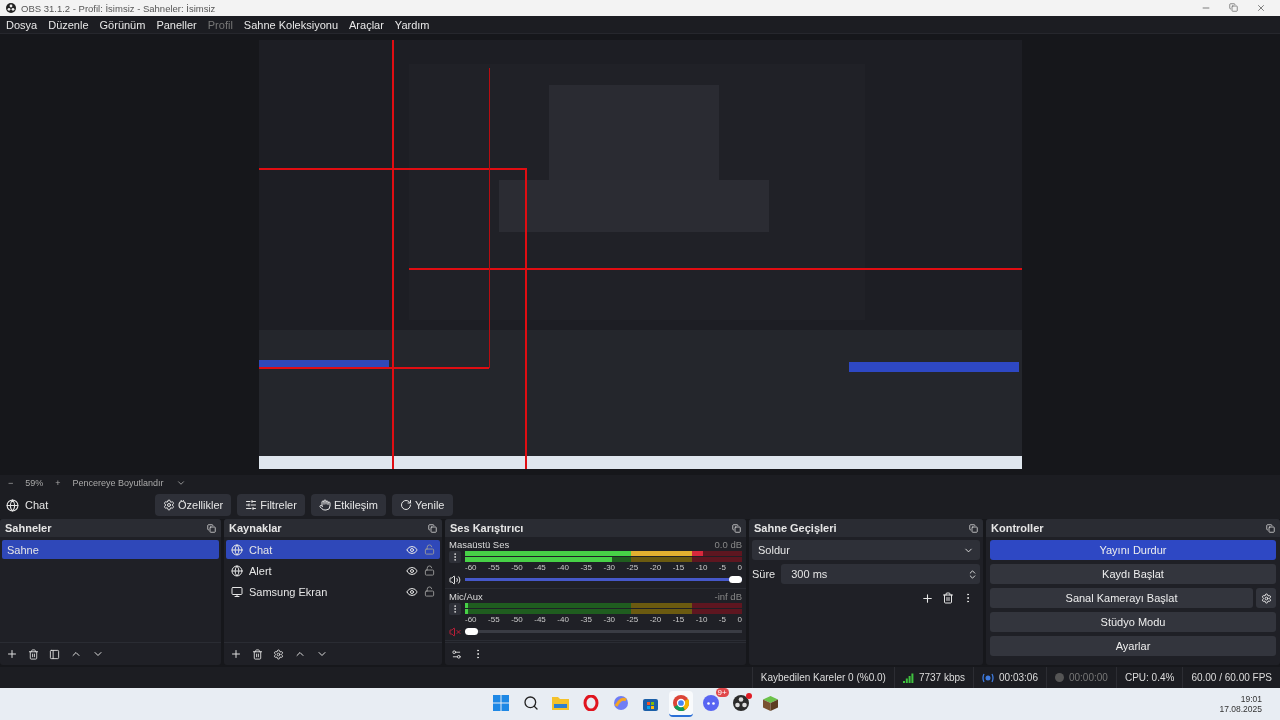 Image resolution: width=1280 pixels, height=720 pixels. I want to click on spinner-arrows-icon, so click(972, 574).